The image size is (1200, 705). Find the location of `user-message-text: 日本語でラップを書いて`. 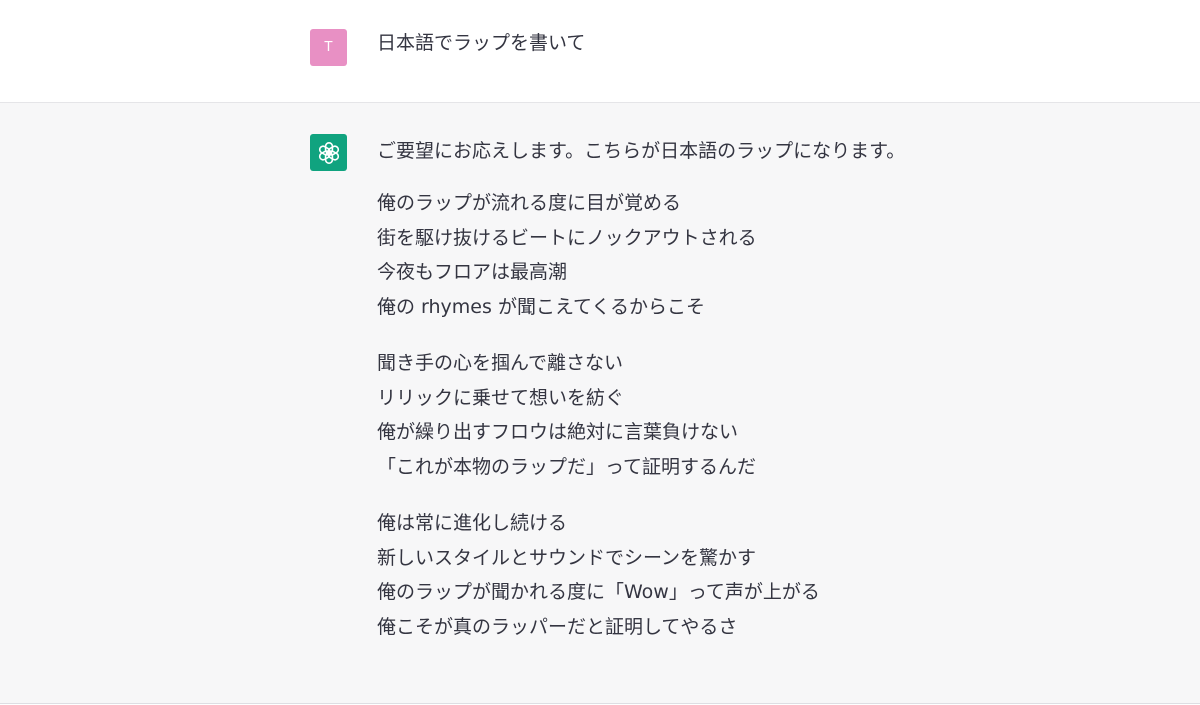

user-message-text: 日本語でラップを書いて is located at coordinates (481, 43).